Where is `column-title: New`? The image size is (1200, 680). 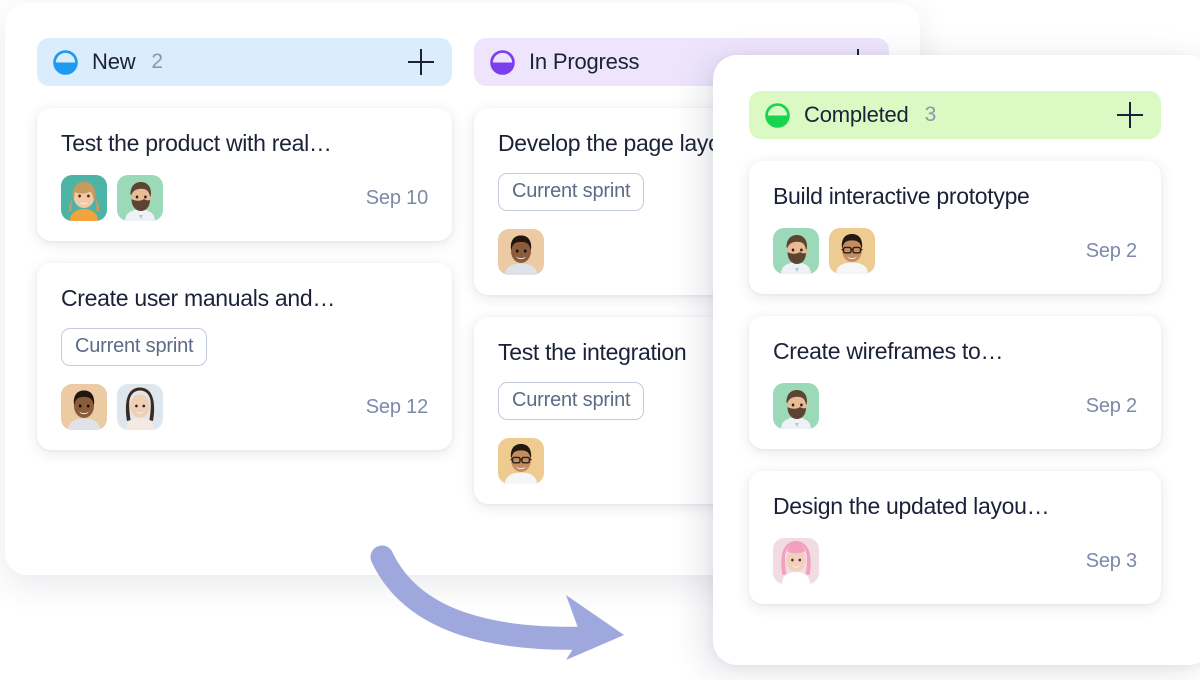 column-title: New is located at coordinates (114, 61).